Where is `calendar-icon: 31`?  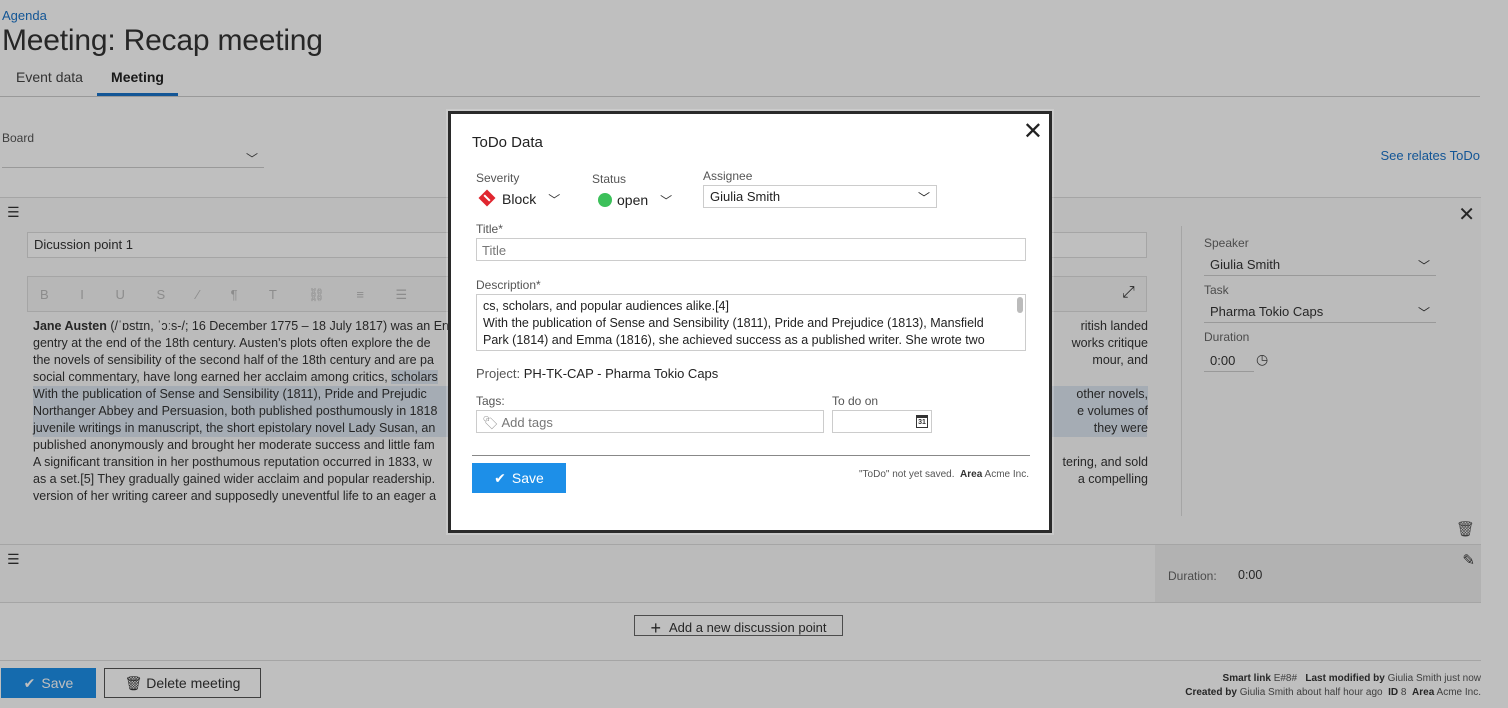
calendar-icon: 31 is located at coordinates (922, 421).